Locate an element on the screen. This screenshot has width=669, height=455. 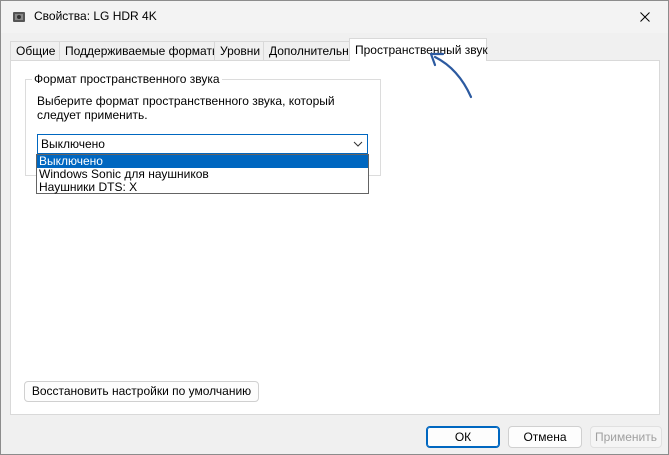
title-bar: Свойства: LG HDR 4K is located at coordinates (334, 17).